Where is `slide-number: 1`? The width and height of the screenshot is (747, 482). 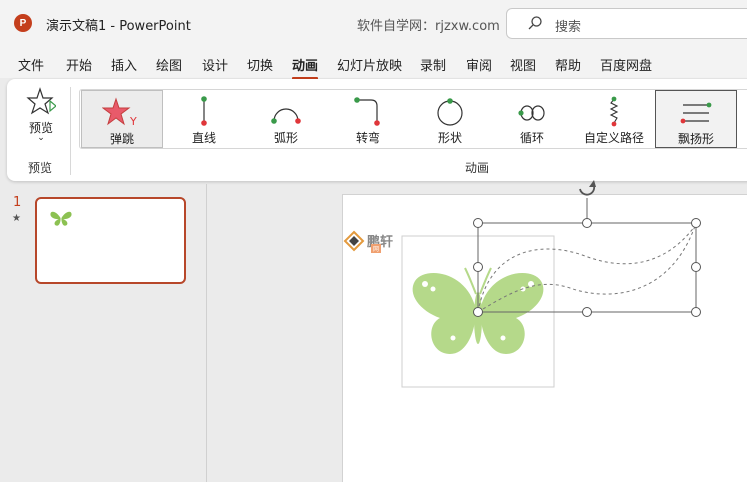
slide-number: 1 is located at coordinates (17, 202).